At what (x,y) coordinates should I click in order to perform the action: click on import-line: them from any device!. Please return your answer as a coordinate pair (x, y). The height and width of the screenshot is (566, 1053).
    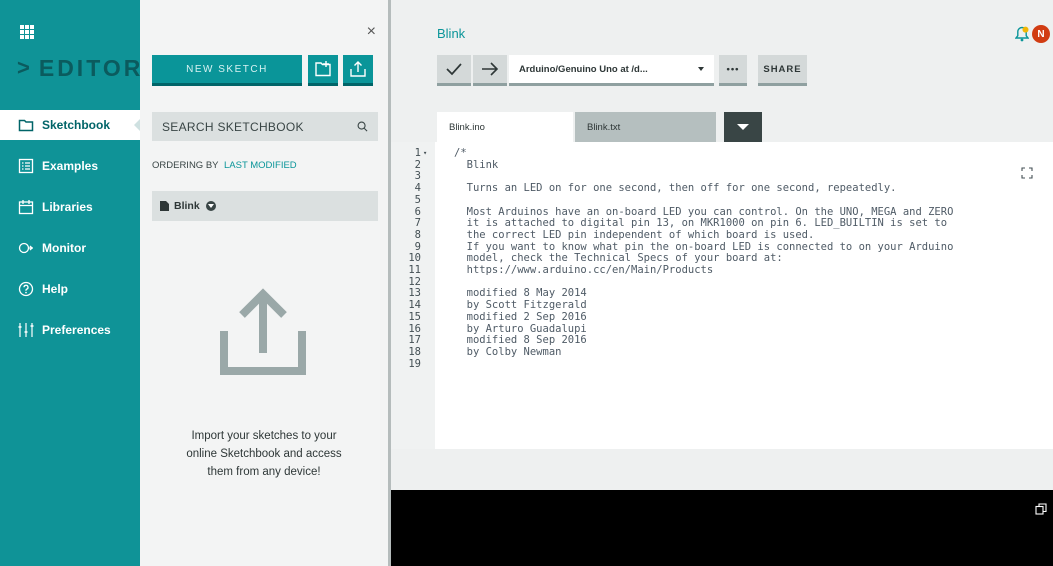
    Looking at the image, I should click on (264, 472).